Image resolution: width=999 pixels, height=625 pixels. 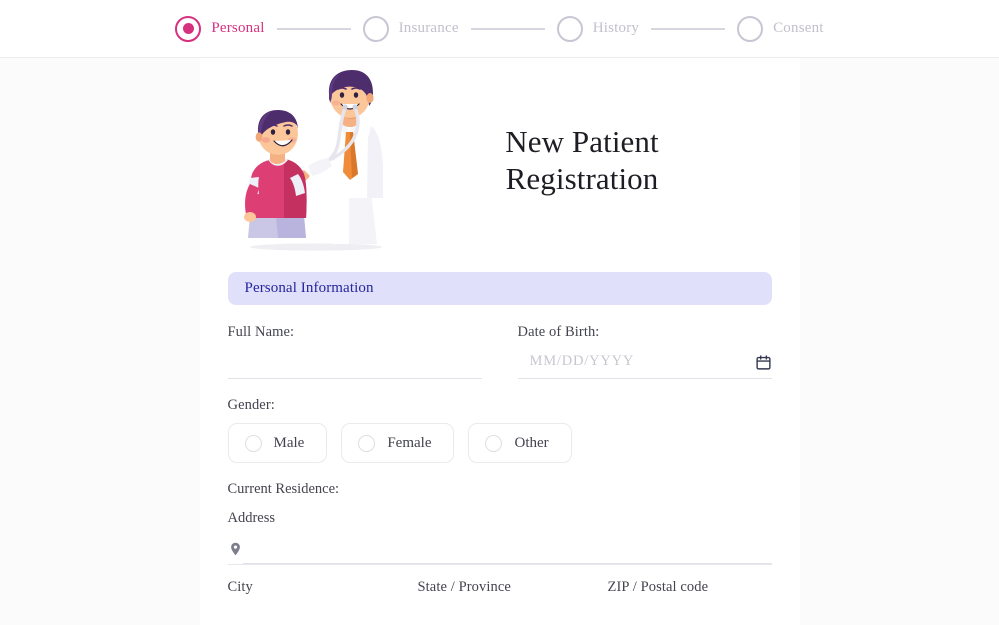 What do you see at coordinates (409, 442) in the screenshot?
I see `gender-option-female-label: Female` at bounding box center [409, 442].